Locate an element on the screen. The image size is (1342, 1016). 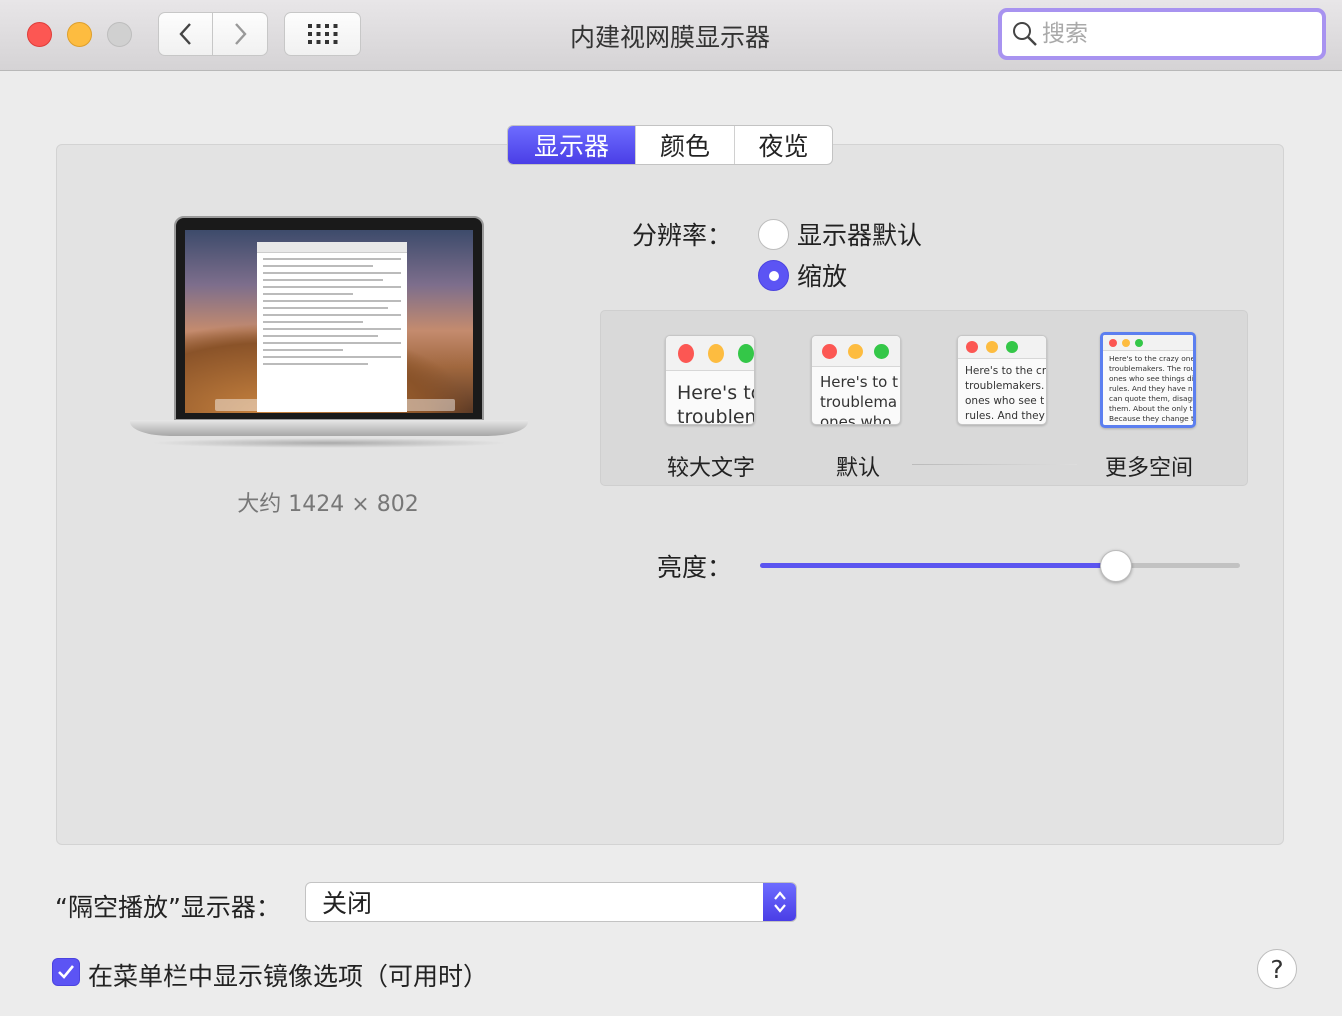
radio-scaled: 缩放 is located at coordinates (802, 275).